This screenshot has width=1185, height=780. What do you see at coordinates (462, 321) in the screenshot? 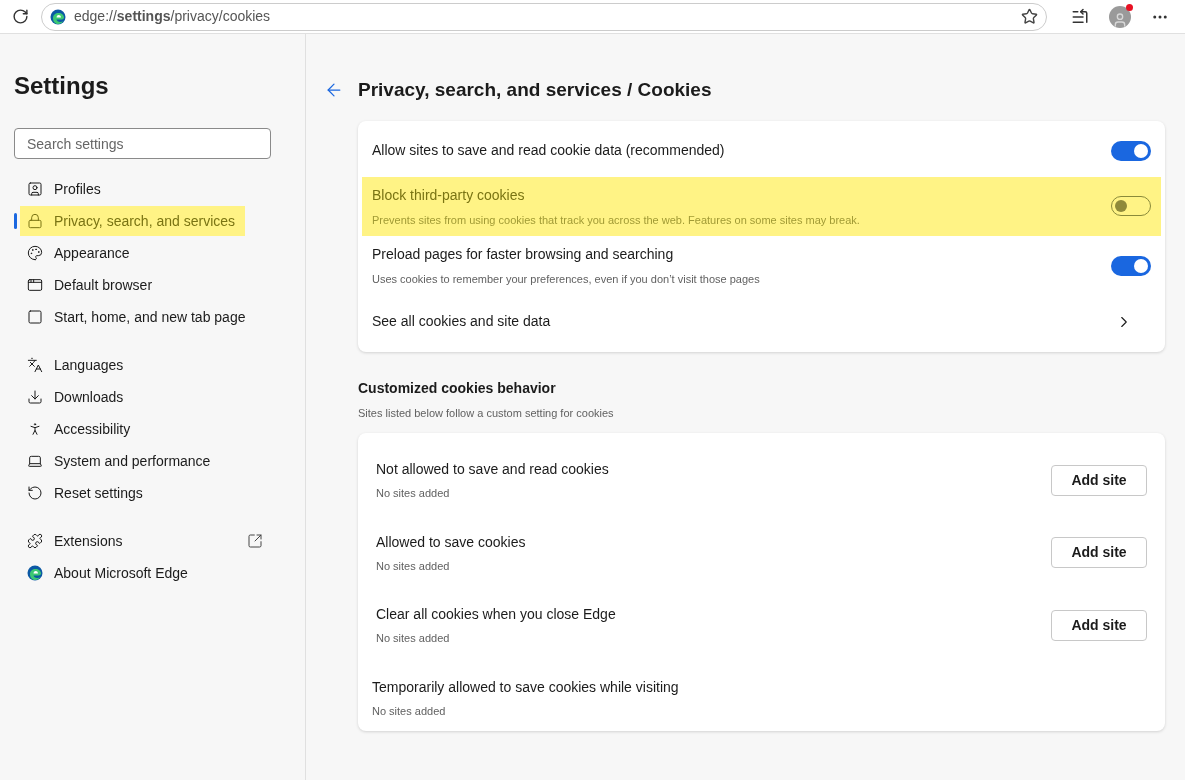
I see `setting-label: See all cookies and site data` at bounding box center [462, 321].